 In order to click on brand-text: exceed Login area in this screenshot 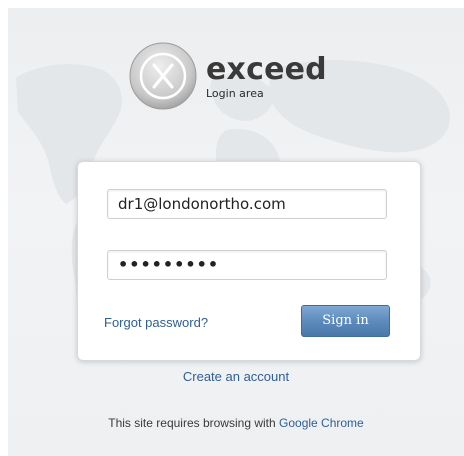, I will do `click(266, 76)`.